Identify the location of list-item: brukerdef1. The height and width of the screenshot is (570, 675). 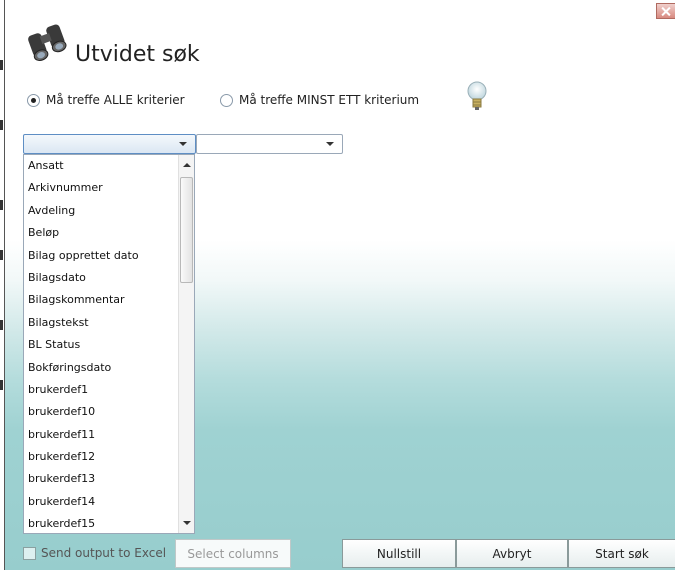
(109, 390).